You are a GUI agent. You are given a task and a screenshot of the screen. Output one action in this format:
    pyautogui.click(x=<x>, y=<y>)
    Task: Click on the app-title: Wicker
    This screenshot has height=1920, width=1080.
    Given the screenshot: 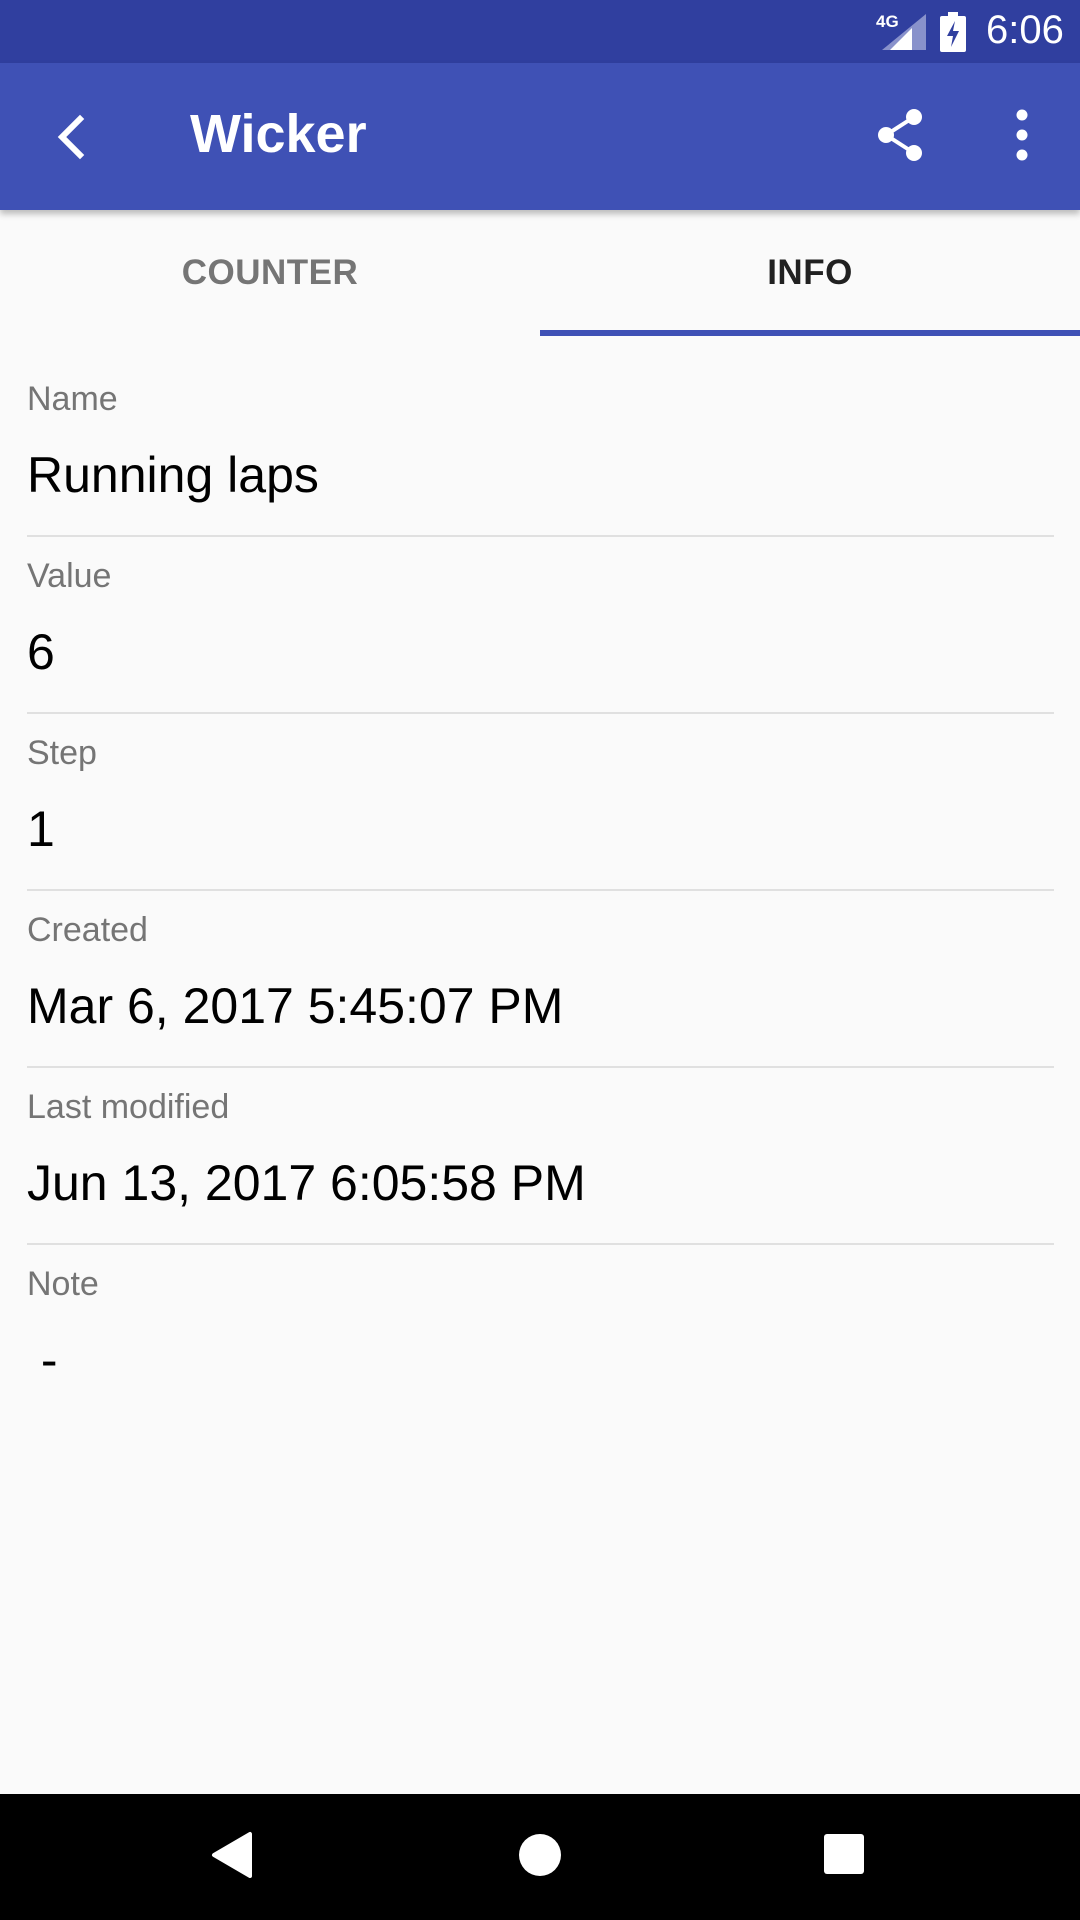 What is the action you would take?
    pyautogui.click(x=278, y=134)
    